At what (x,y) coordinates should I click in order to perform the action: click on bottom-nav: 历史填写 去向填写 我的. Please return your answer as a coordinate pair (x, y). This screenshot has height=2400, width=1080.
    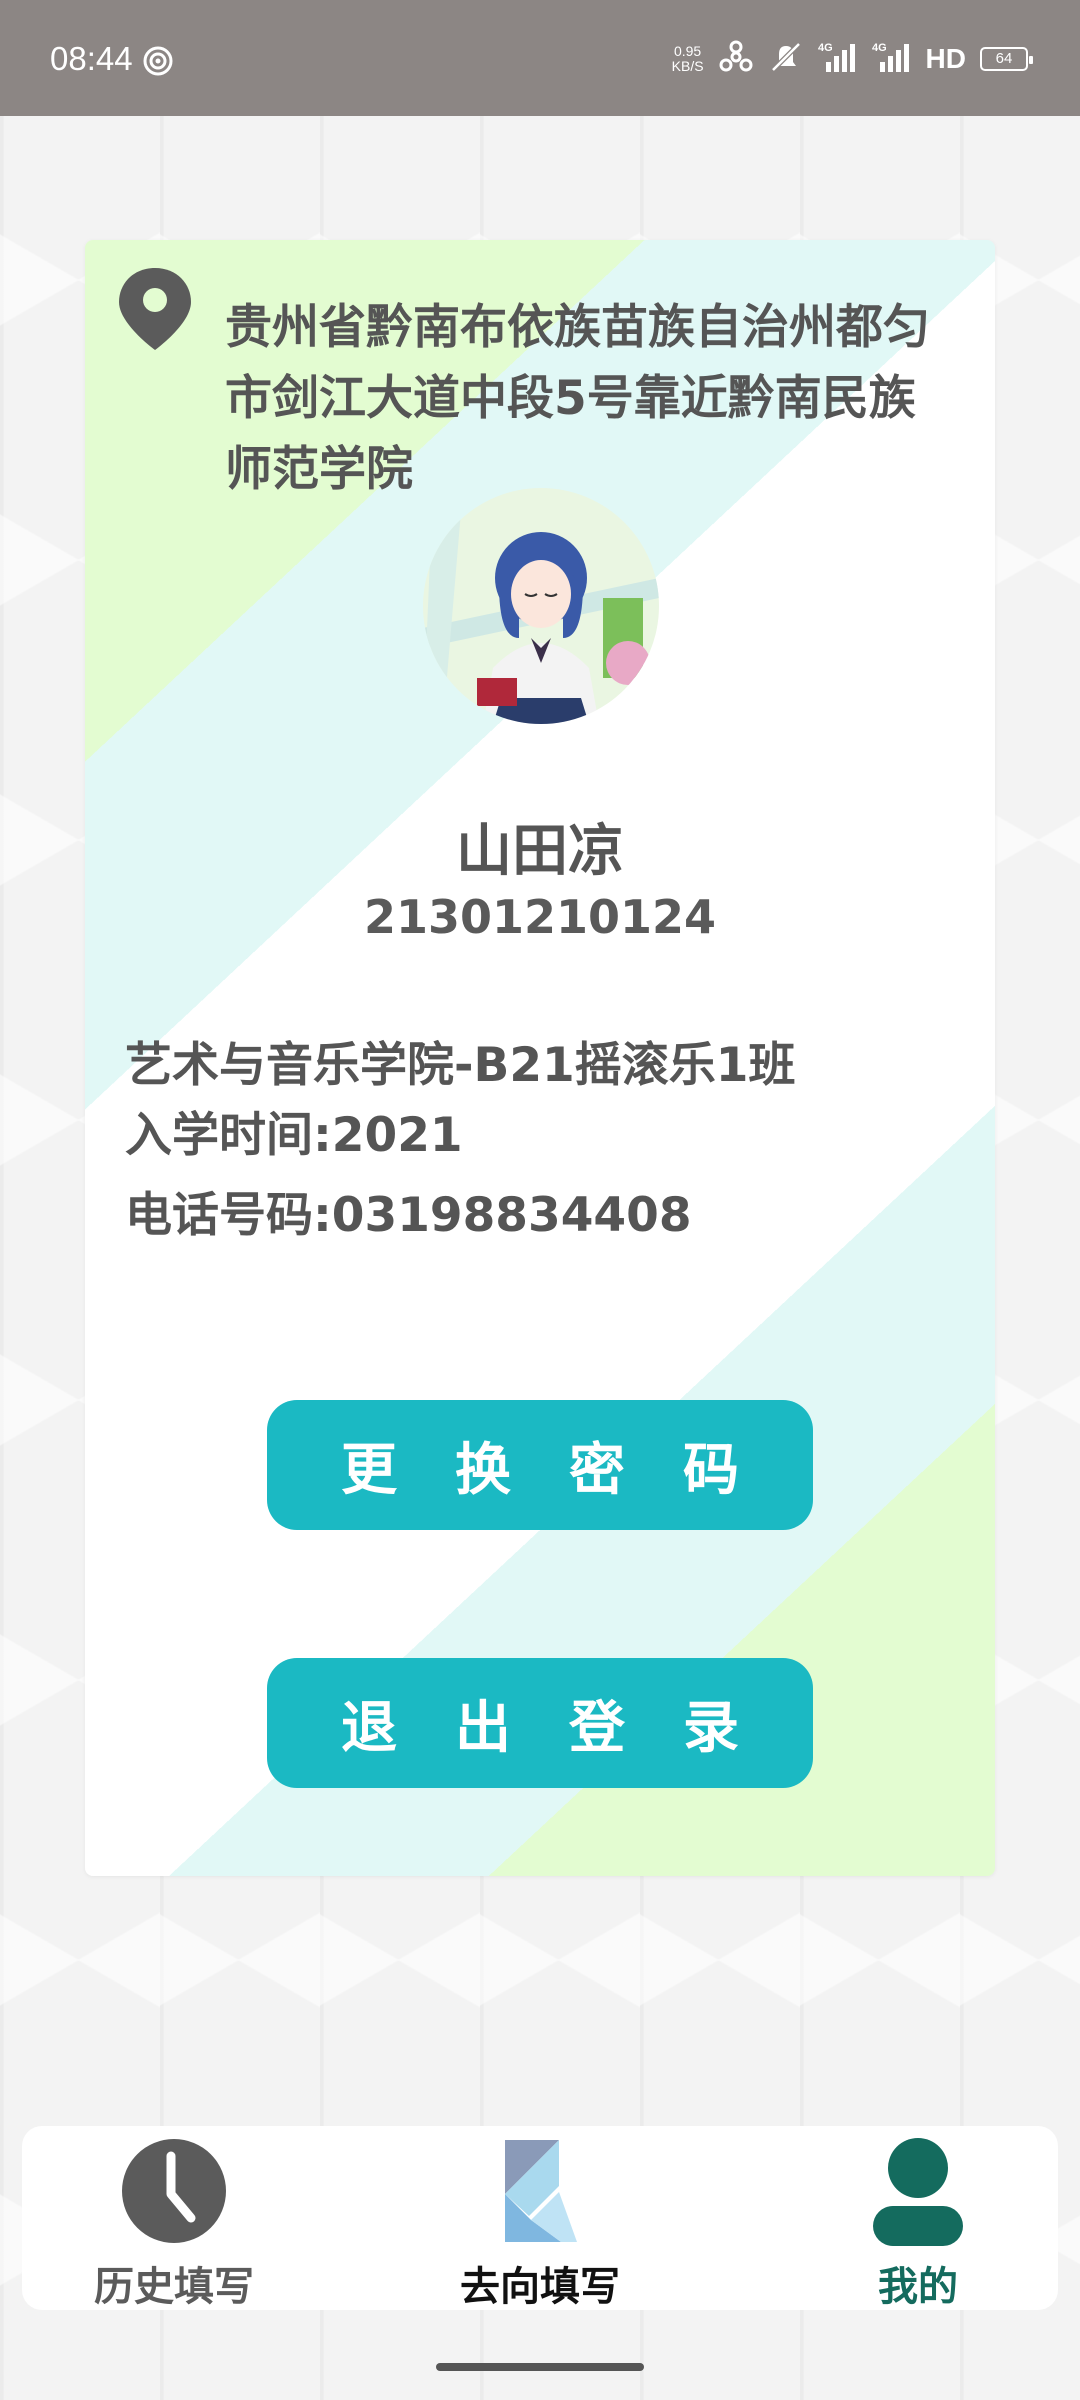
    Looking at the image, I should click on (540, 2218).